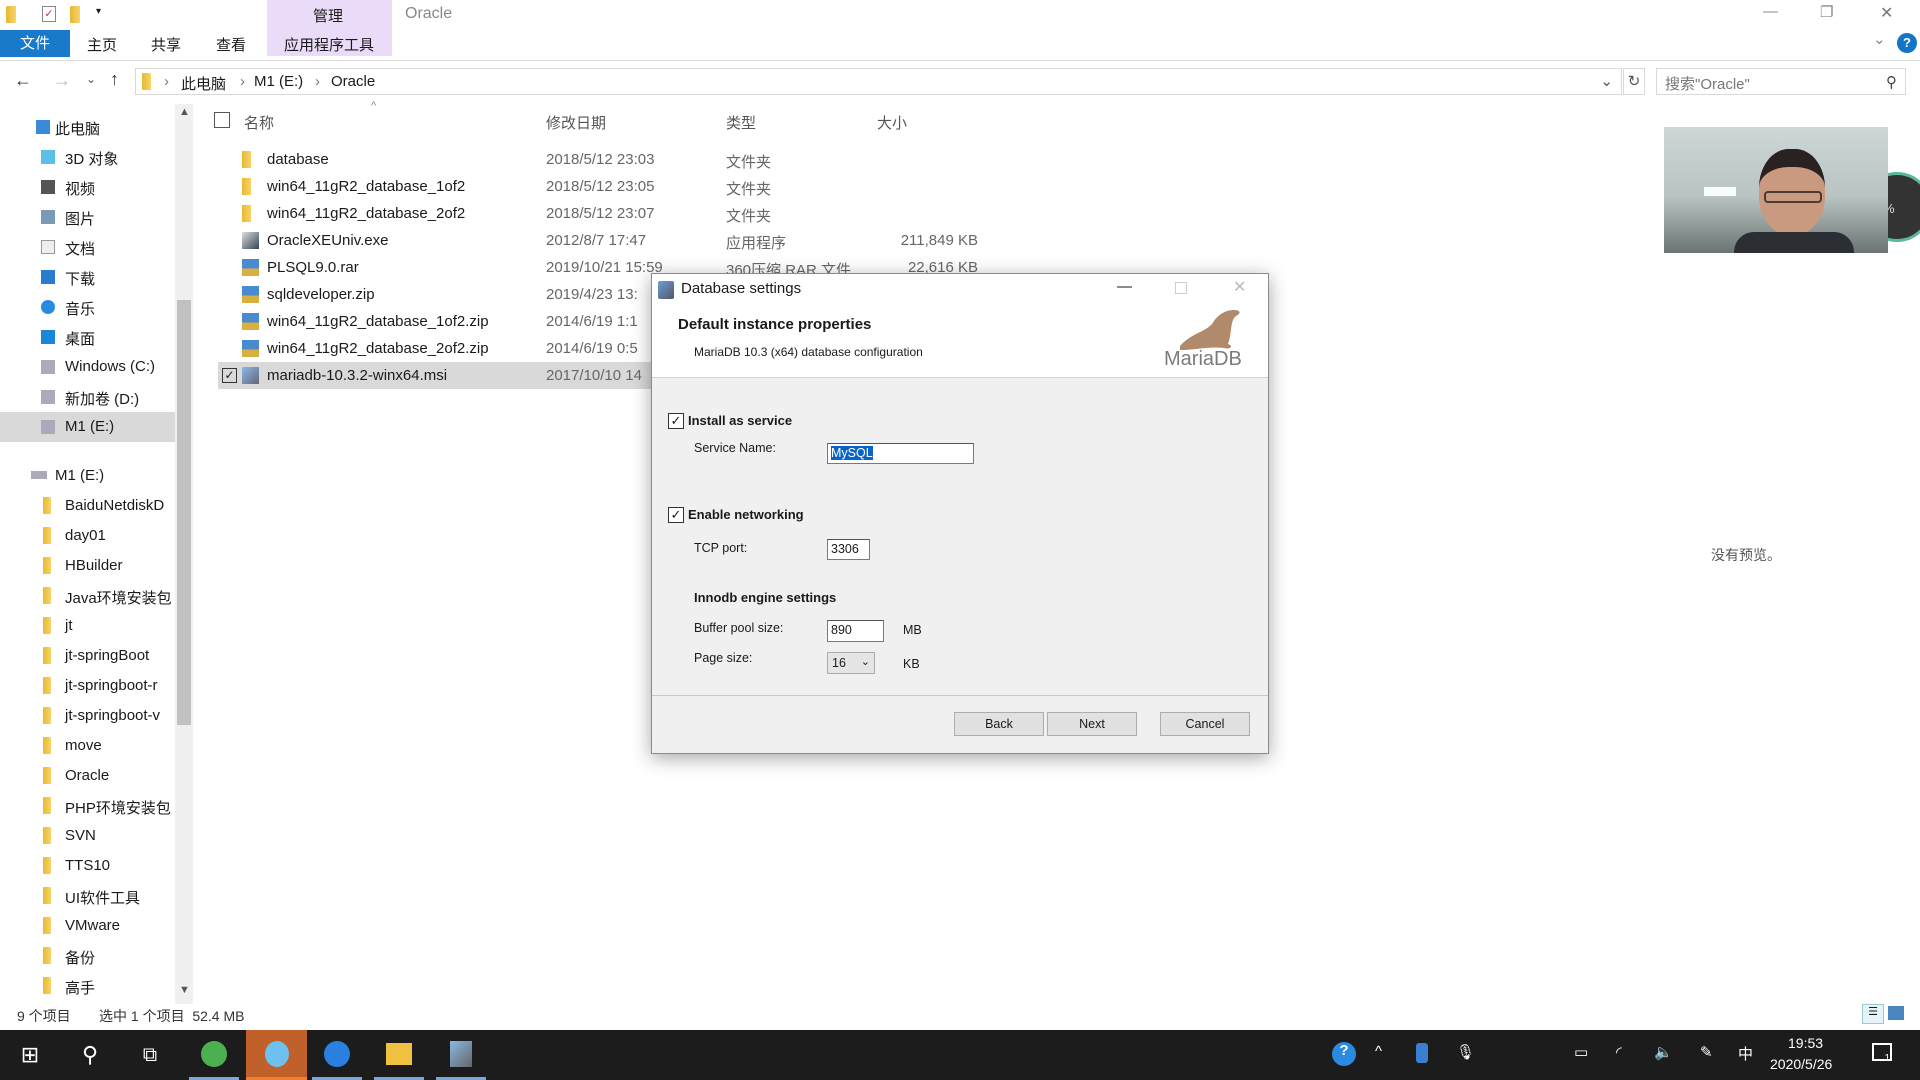 The image size is (1920, 1080). I want to click on tab-view: 查看, so click(231, 44).